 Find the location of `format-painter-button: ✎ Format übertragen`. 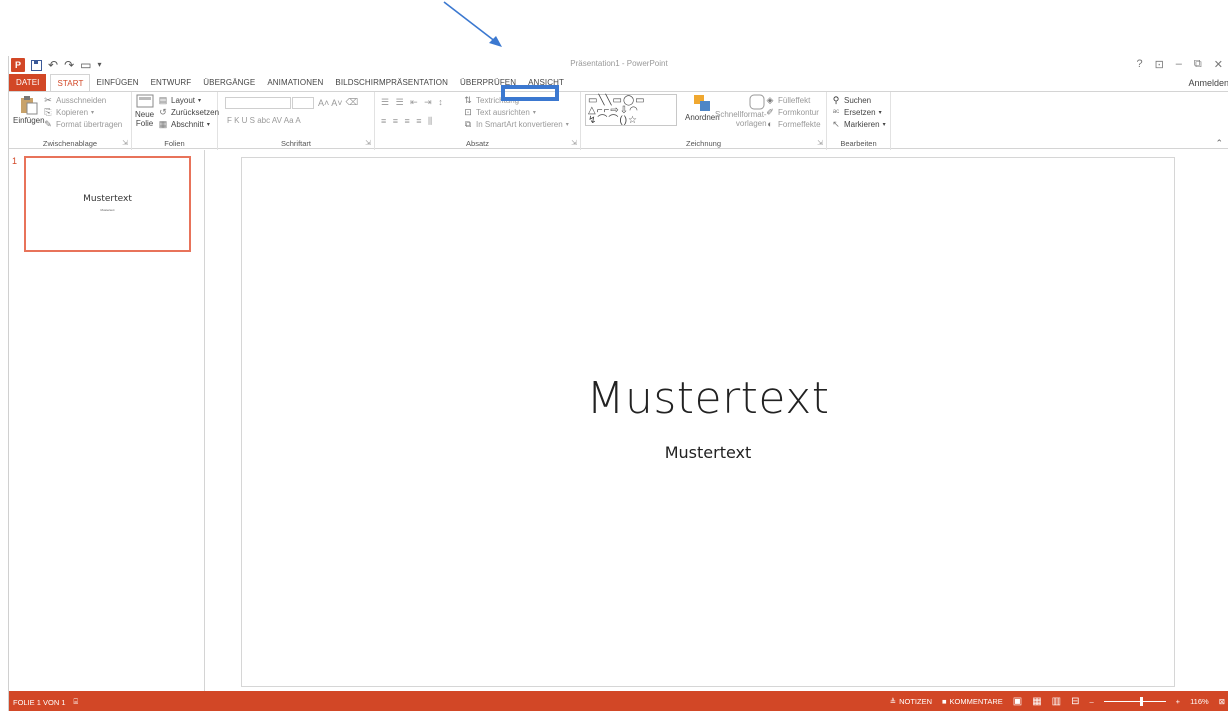

format-painter-button: ✎ Format übertragen is located at coordinates (82, 124).